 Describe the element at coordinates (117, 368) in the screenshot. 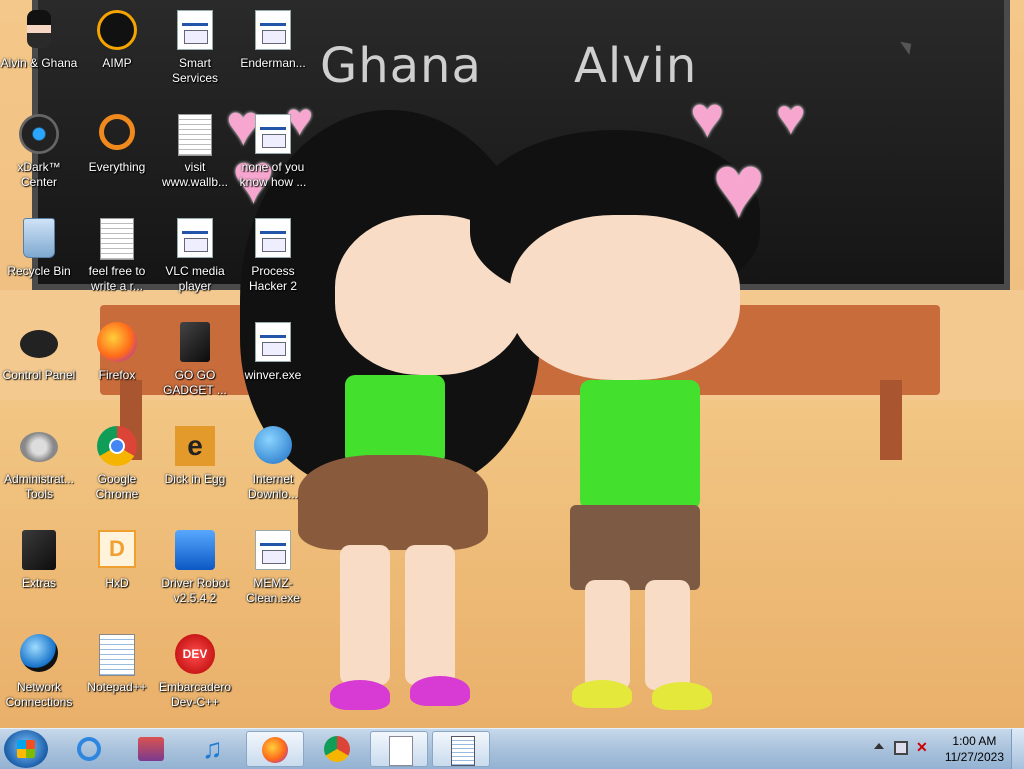

I see `desktop-icon-firefox: Firefox` at that location.